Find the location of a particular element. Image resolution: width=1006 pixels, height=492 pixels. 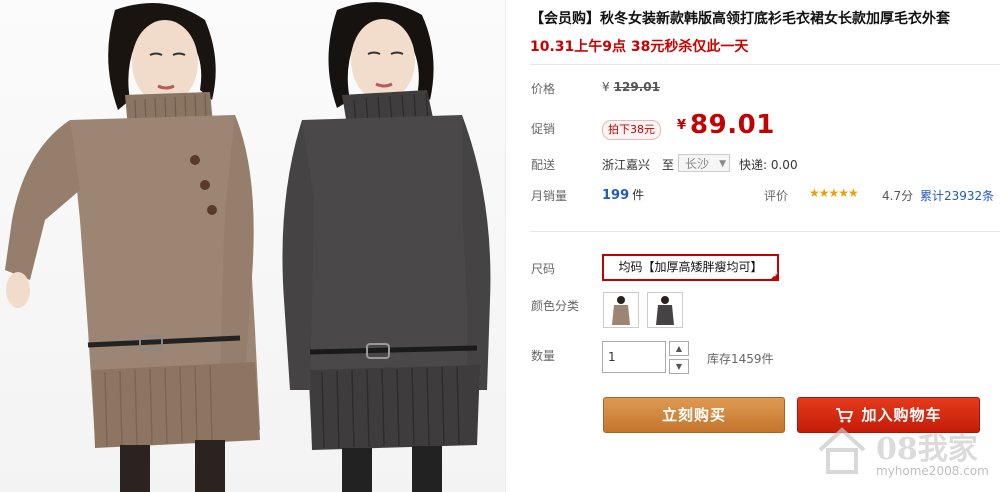

original-price: ¥129.01 is located at coordinates (631, 87).